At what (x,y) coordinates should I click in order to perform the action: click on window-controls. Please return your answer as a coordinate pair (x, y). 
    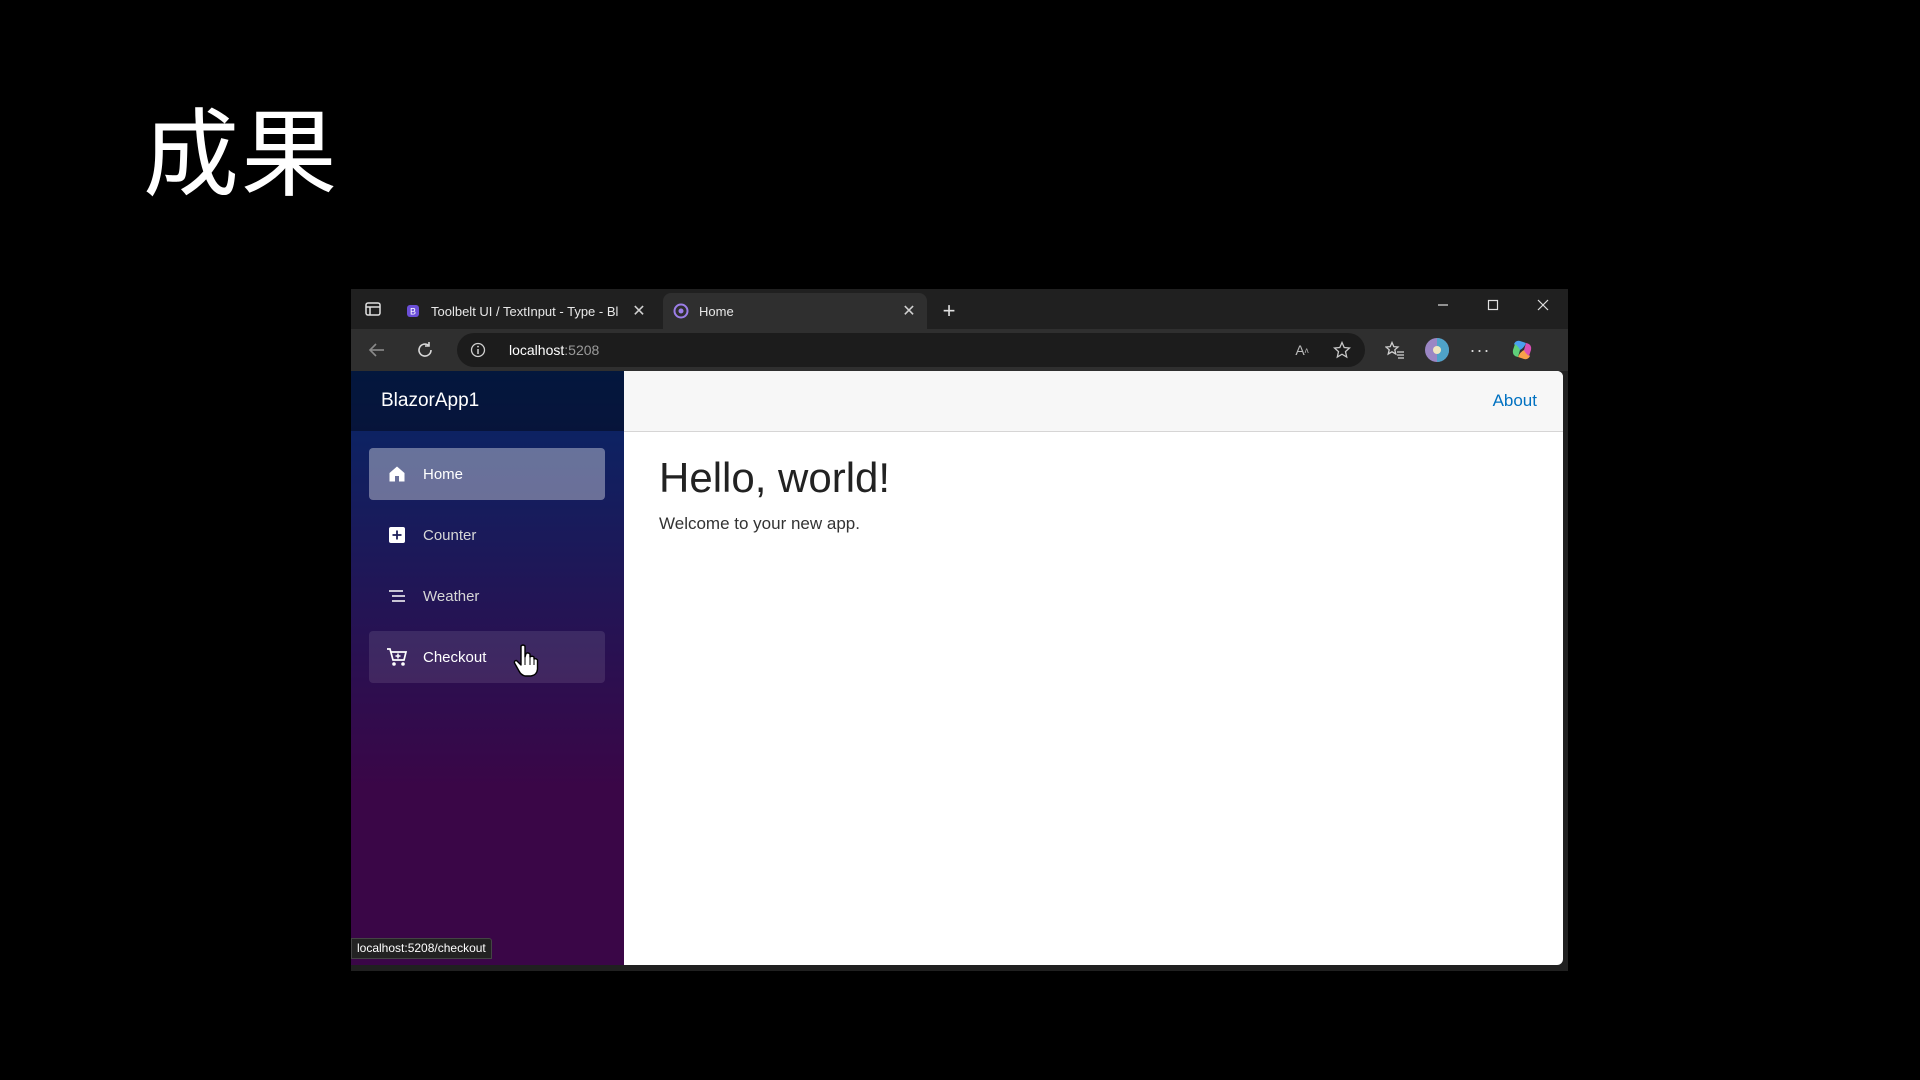
    Looking at the image, I should click on (1493, 305).